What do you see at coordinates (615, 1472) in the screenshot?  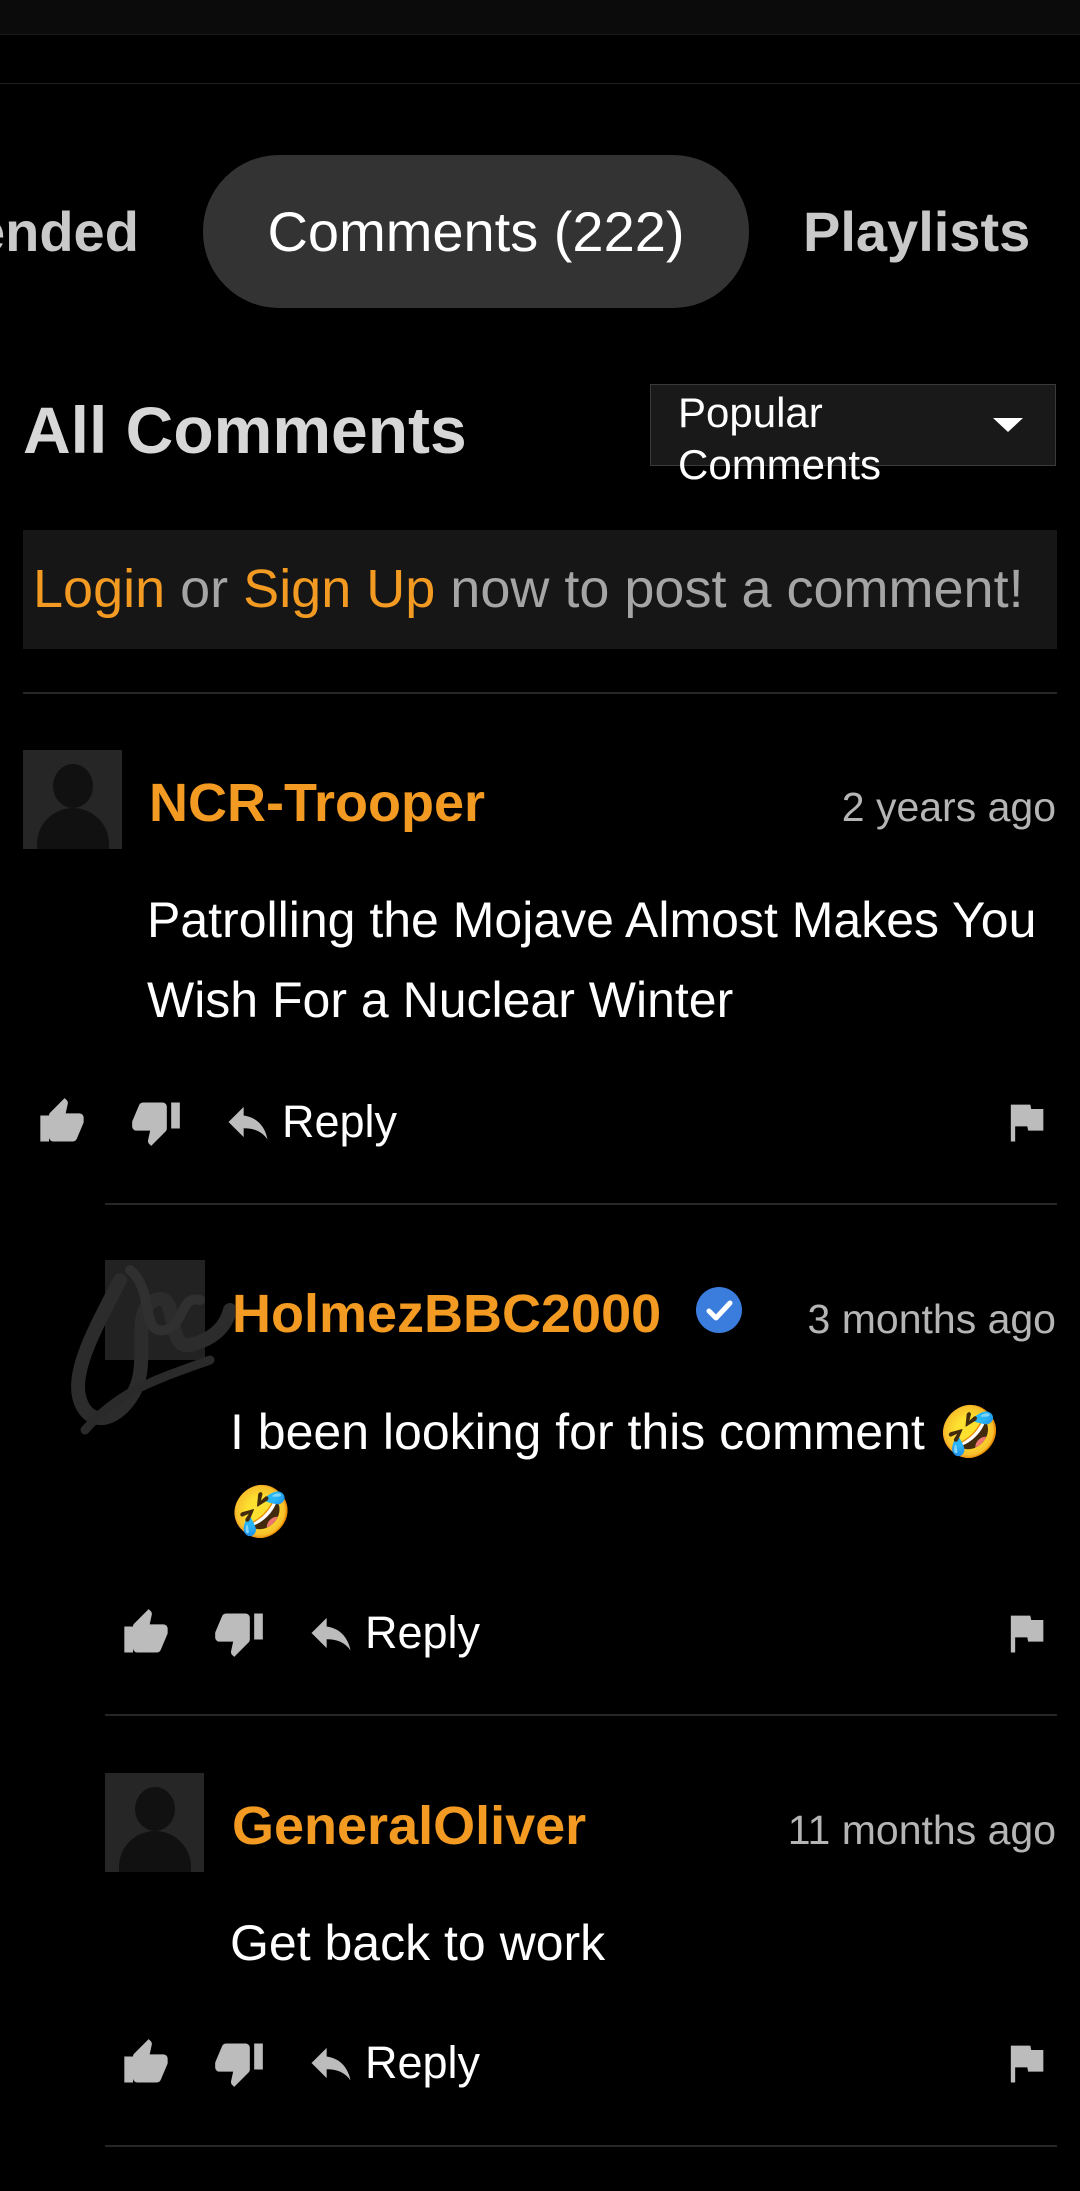 I see `comment-text: I been looking for this comment 🤣🤣` at bounding box center [615, 1472].